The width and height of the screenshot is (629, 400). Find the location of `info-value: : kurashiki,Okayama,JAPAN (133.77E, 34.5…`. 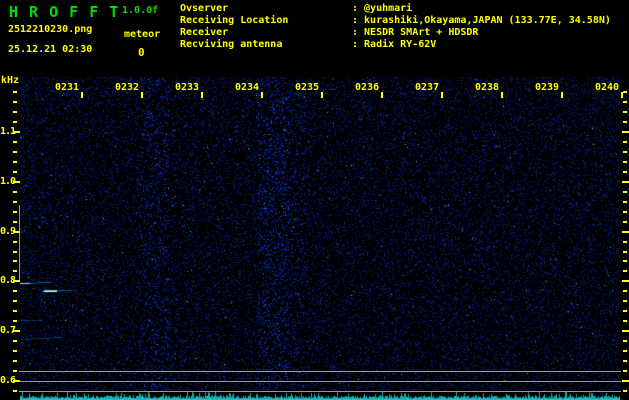

info-value: : kurashiki,Okayama,JAPAN (133.77E, 34.5… is located at coordinates (481, 20).